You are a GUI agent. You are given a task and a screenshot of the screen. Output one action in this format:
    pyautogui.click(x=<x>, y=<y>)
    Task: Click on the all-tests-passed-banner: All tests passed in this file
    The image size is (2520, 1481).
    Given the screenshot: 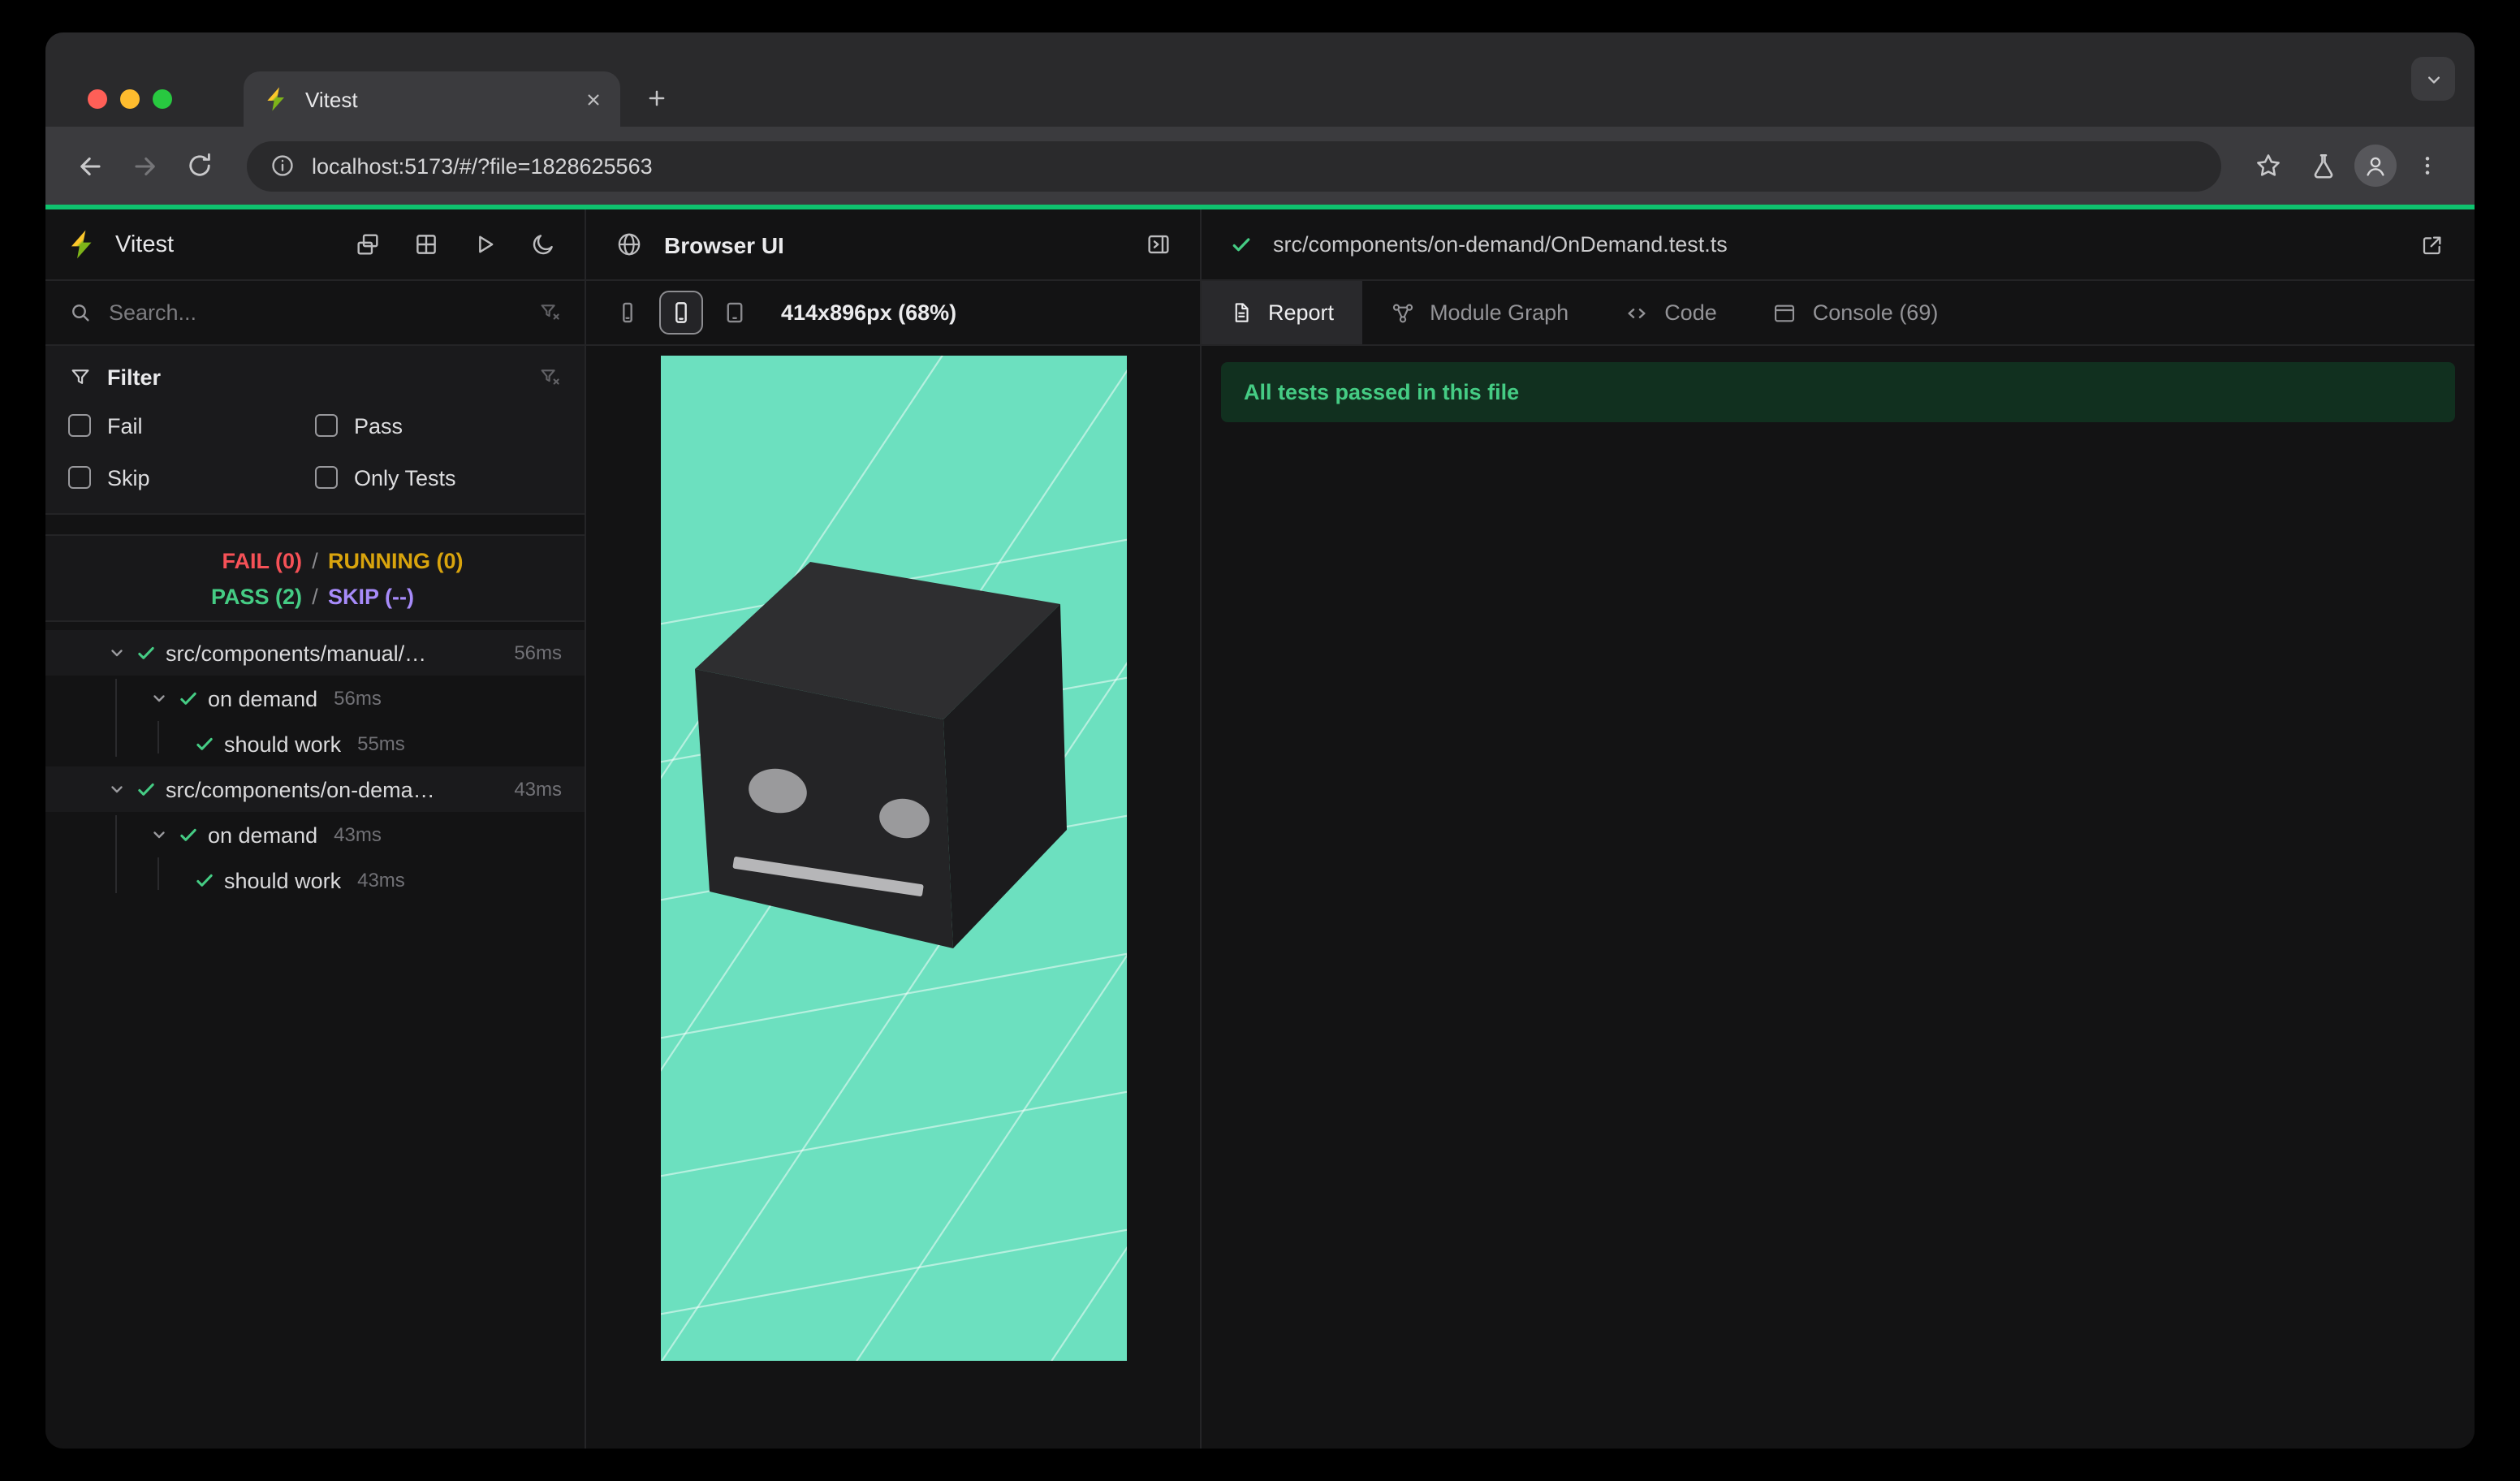 What is the action you would take?
    pyautogui.click(x=1838, y=392)
    